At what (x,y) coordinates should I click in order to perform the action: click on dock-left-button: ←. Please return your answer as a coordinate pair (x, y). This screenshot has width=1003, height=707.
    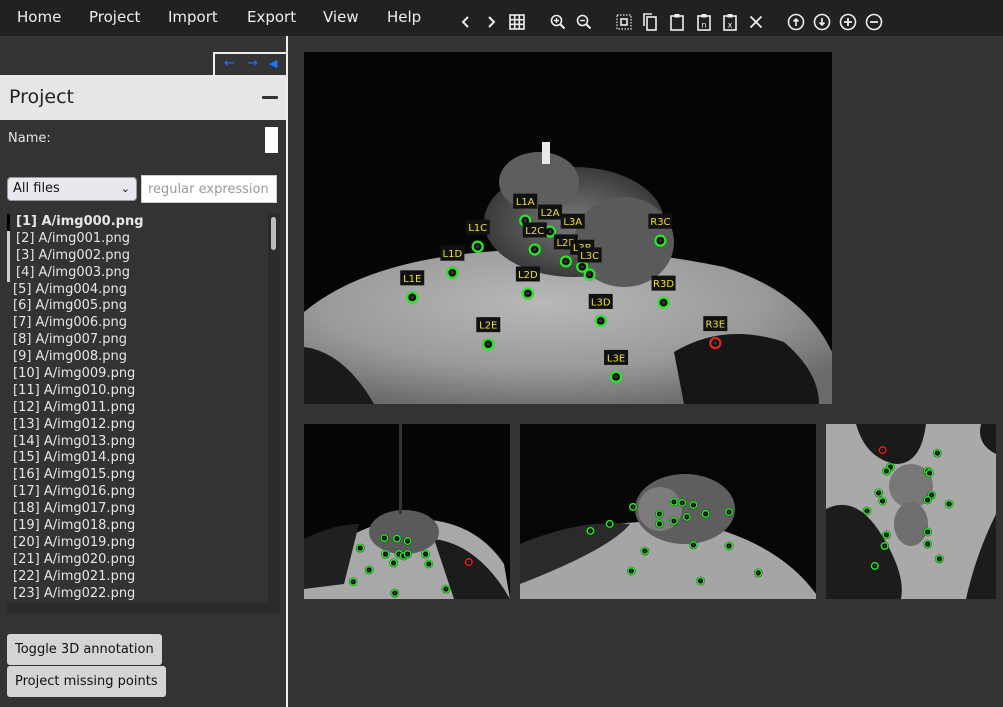
    Looking at the image, I should click on (229, 63).